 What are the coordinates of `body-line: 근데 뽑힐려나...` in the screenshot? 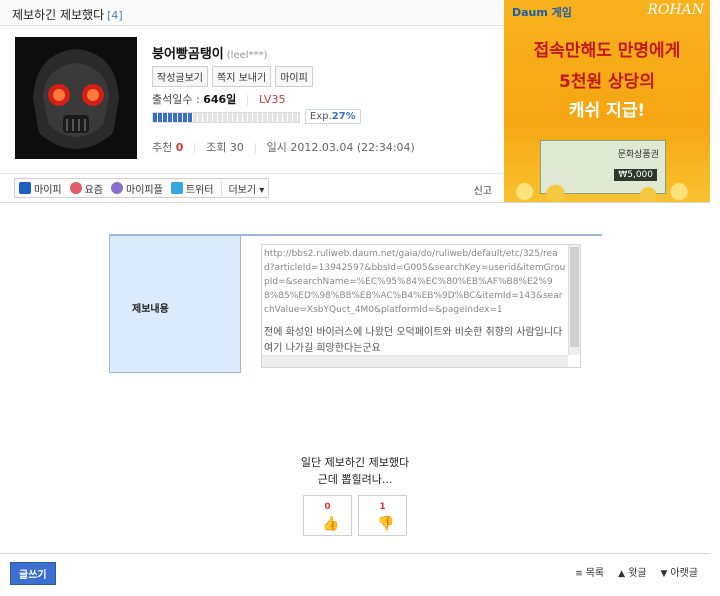 It's located at (355, 479).